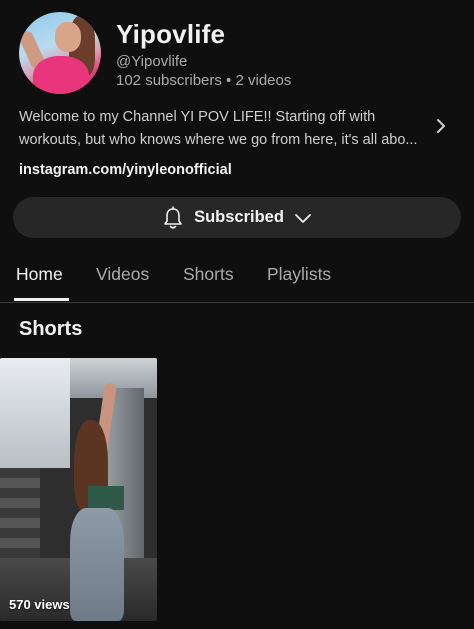 The width and height of the screenshot is (474, 629). What do you see at coordinates (78, 489) in the screenshot?
I see `short-thumbnail: 570 views` at bounding box center [78, 489].